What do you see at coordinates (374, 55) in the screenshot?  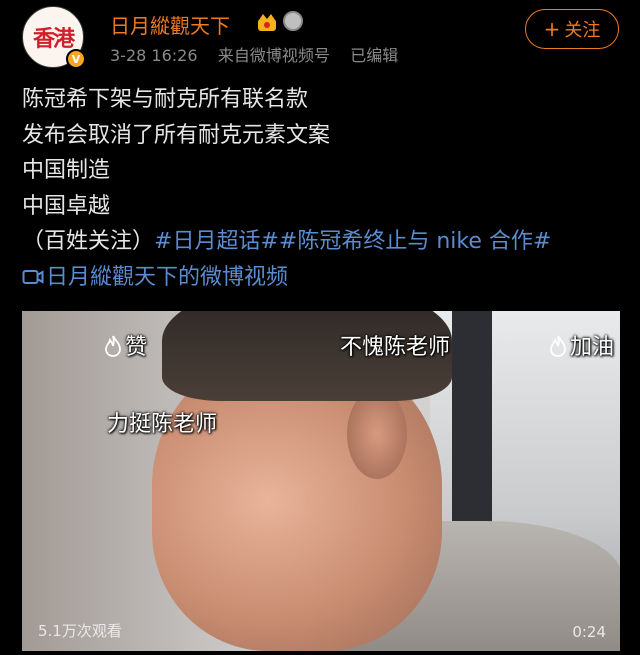 I see `edited-label: 已编辑` at bounding box center [374, 55].